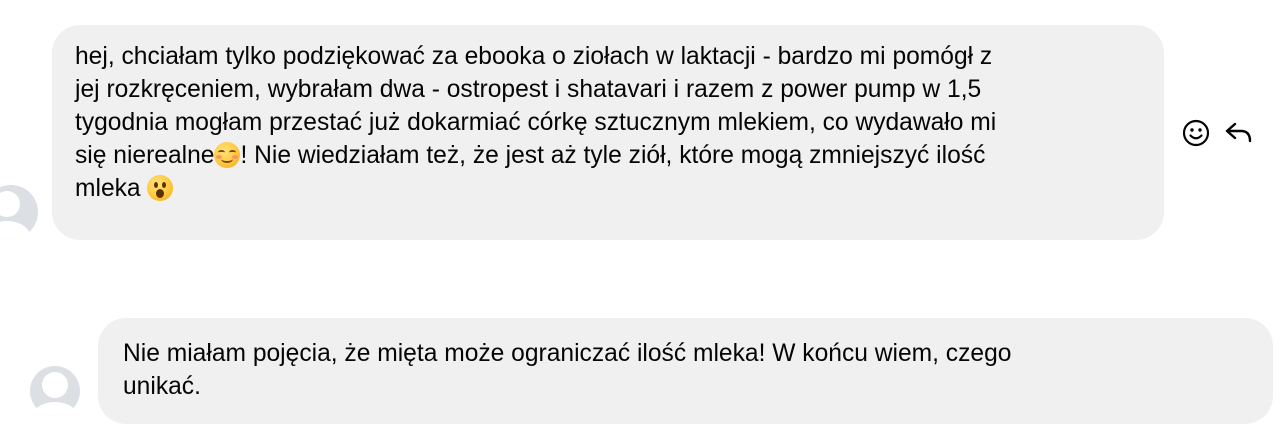 The width and height of the screenshot is (1279, 433). I want to click on smiley-icon, so click(1196, 133).